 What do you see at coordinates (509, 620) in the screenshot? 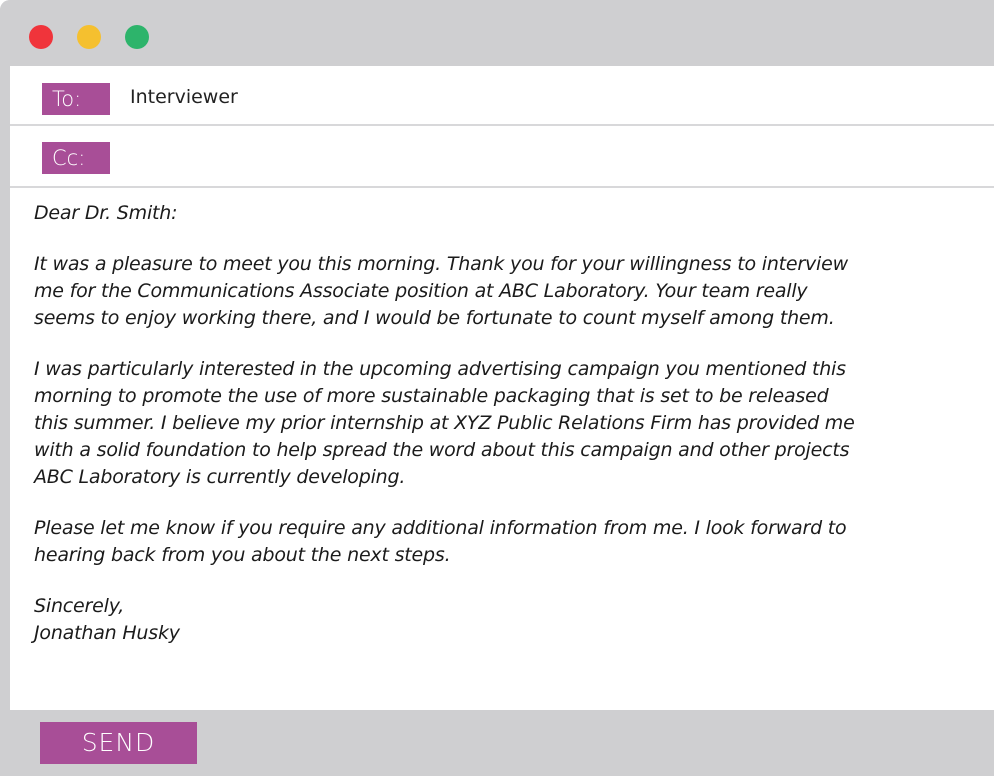
I see `closing-block: Sincerely, Jonathan Husky` at bounding box center [509, 620].